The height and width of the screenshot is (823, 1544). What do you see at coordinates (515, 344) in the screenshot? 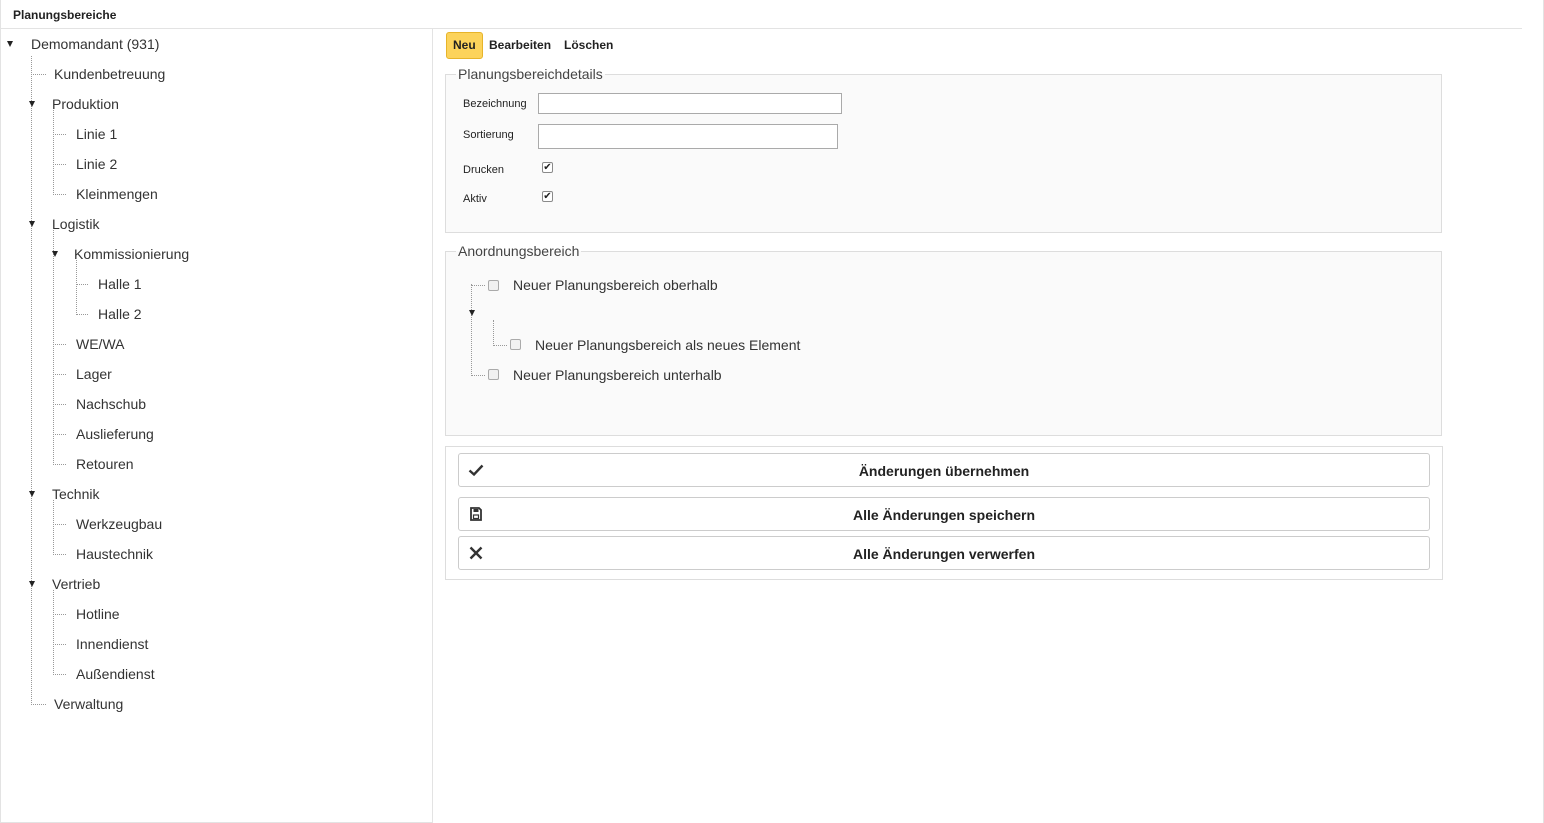
I see `child-checkbox` at bounding box center [515, 344].